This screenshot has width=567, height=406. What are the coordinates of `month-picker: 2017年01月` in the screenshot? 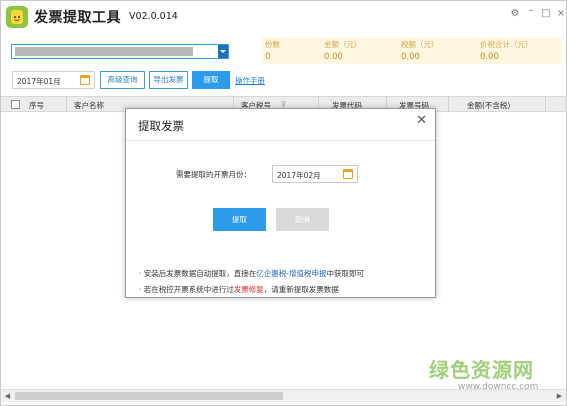 It's located at (53, 80).